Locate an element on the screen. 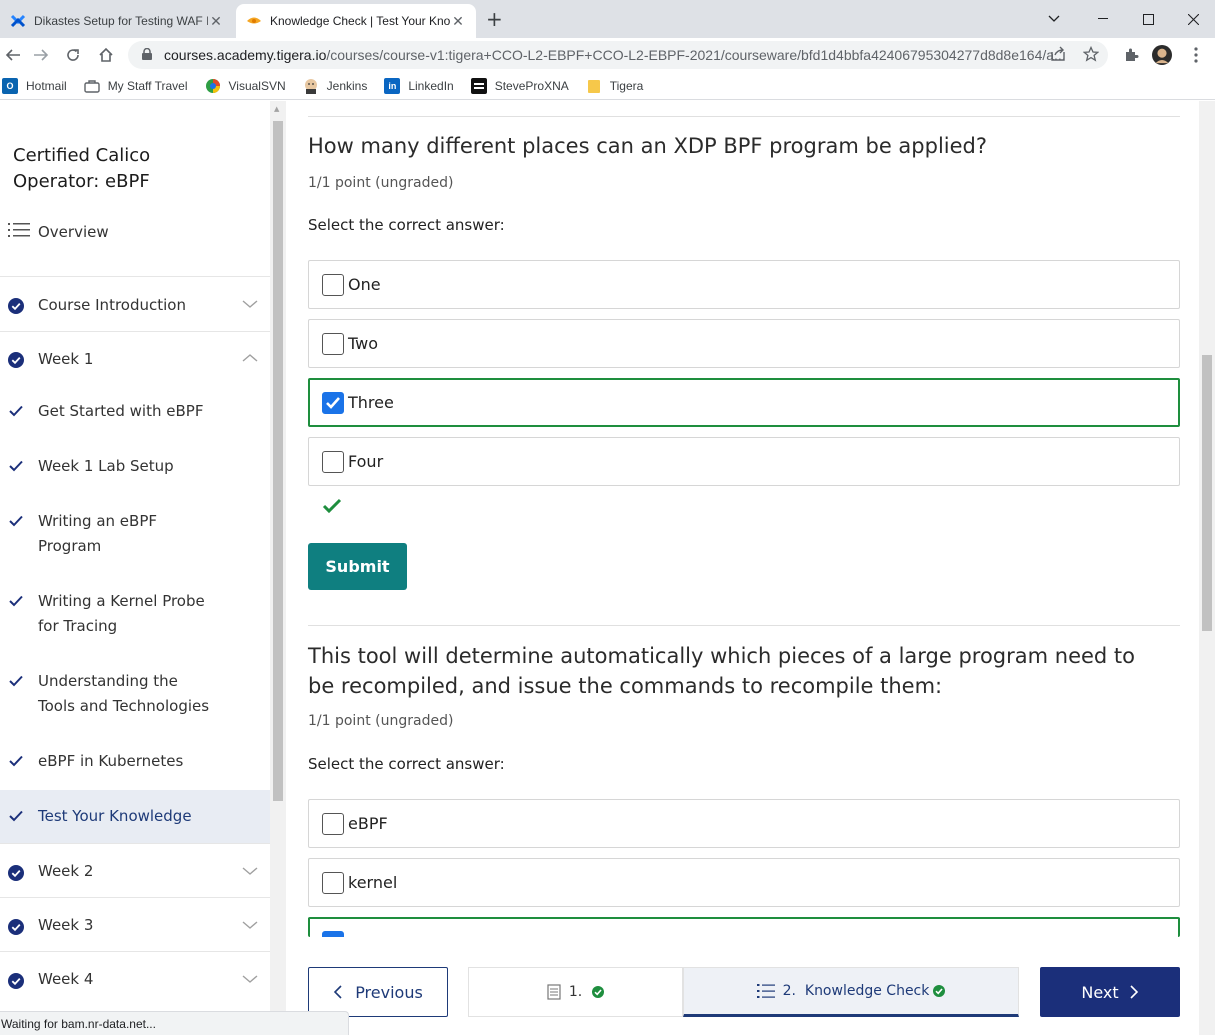 Image resolution: width=1215 pixels, height=1035 pixels. sidebar-item-understanding-the-tools: Understanding the Tools and Technologies is located at coordinates (135, 695).